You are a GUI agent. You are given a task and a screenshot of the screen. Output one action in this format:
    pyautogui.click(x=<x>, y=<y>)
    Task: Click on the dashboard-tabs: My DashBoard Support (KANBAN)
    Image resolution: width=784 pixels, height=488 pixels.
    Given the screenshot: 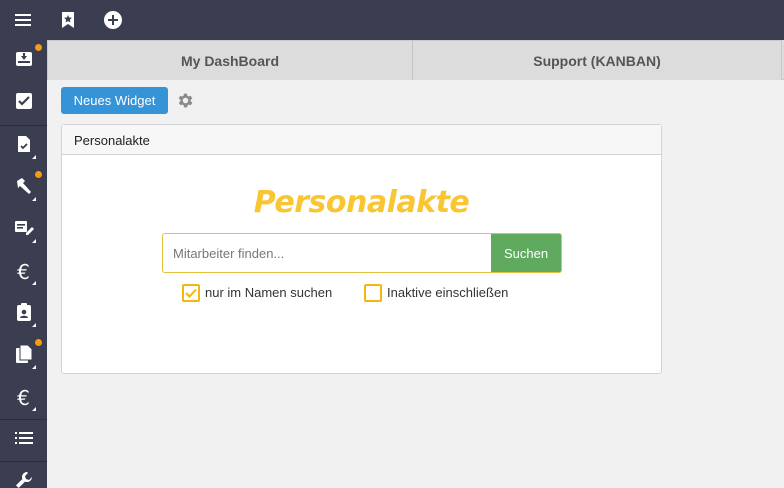 What is the action you would take?
    pyautogui.click(x=415, y=60)
    